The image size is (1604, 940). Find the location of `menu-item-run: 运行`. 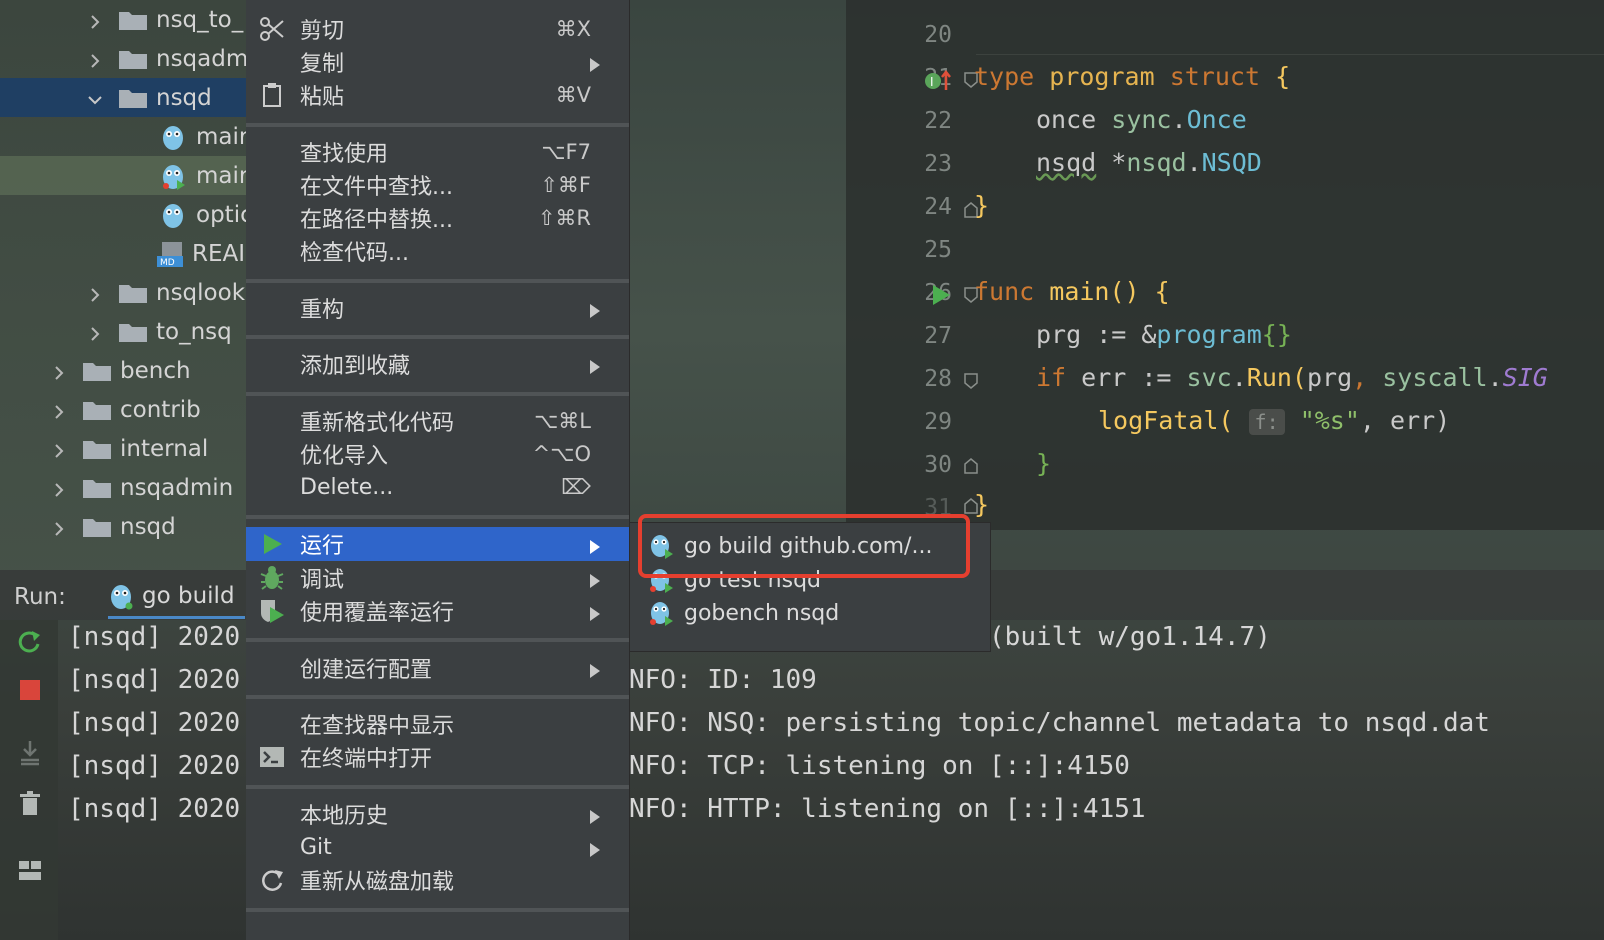

menu-item-run: 运行 is located at coordinates (437, 544).